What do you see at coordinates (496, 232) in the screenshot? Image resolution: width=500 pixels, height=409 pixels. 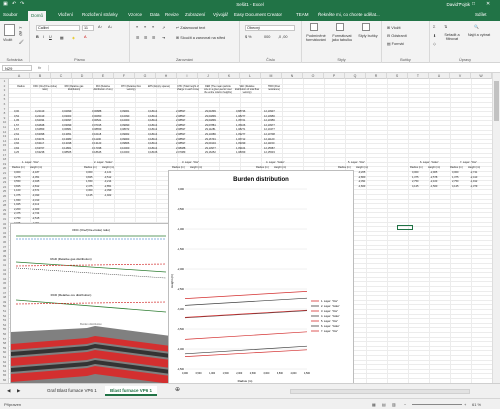 I see `vertical-scrollbar` at bounding box center [496, 232].